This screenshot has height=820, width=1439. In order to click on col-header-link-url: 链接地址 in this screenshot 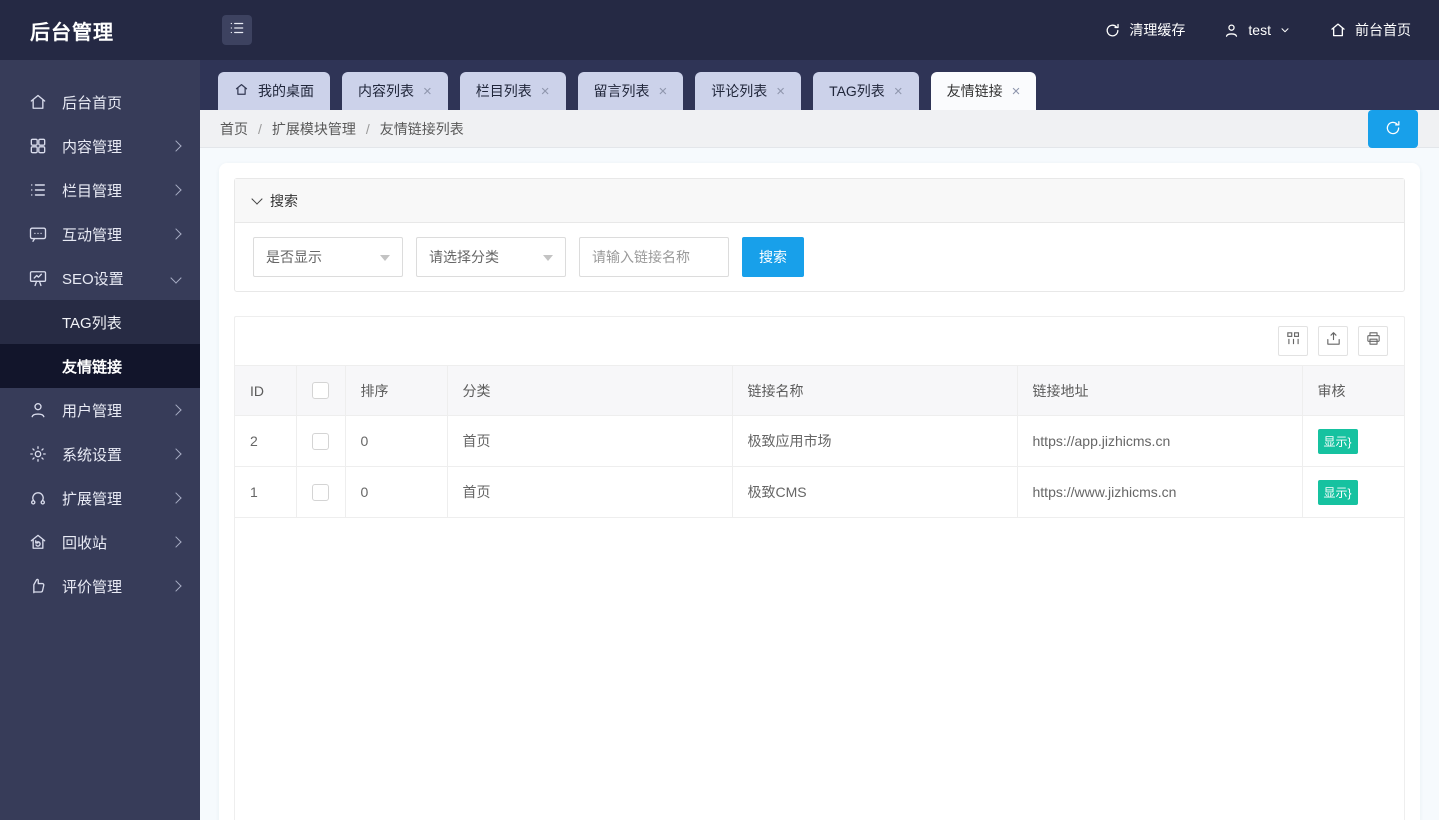, I will do `click(1159, 390)`.